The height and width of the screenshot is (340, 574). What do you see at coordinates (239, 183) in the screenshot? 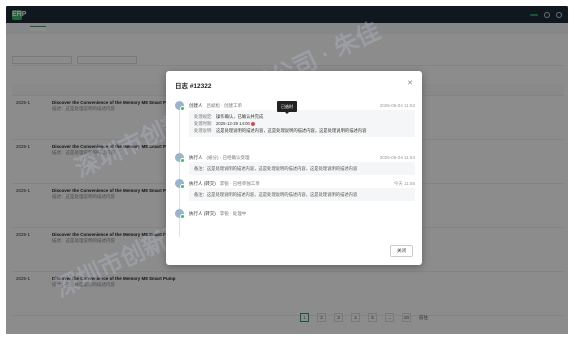
I see `entry-actor: 李锐 · 已经单独工单` at bounding box center [239, 183].